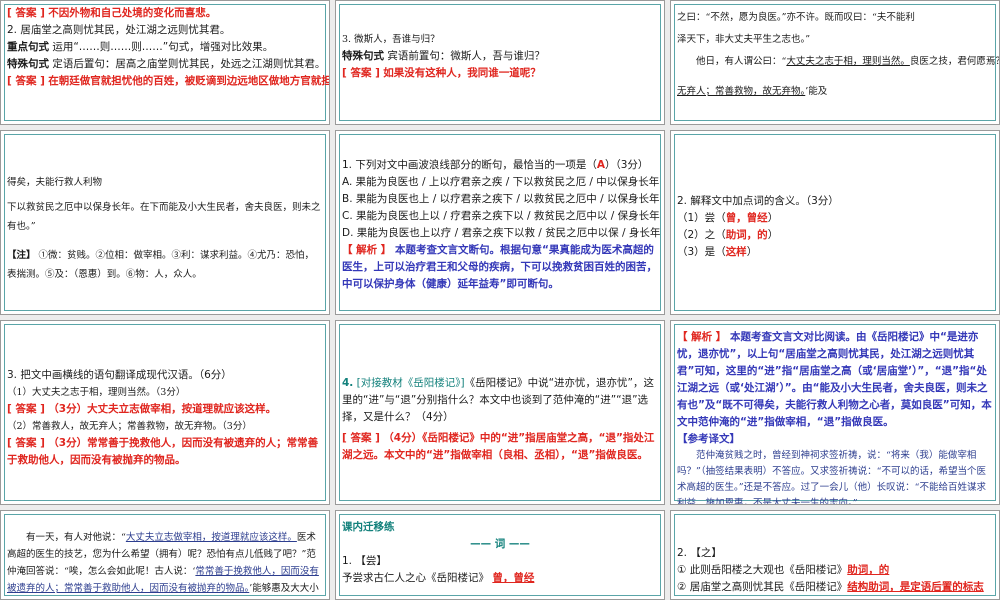  What do you see at coordinates (501, 233) in the screenshot?
I see `option-d: D. 果能为良医也上以疗 / 君亲之疾下以救 / 贫民之厄中以保 / 身长年` at bounding box center [501, 233].